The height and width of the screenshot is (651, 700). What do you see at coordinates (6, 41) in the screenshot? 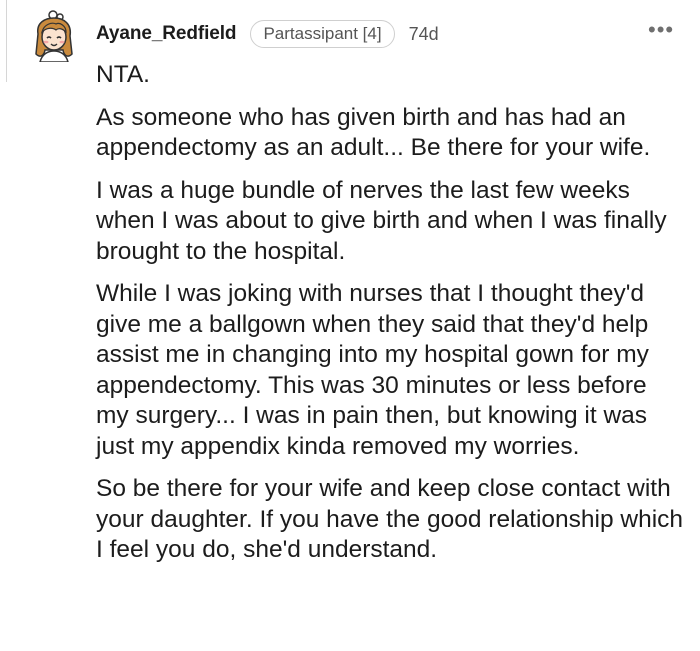
I see `thread-line` at bounding box center [6, 41].